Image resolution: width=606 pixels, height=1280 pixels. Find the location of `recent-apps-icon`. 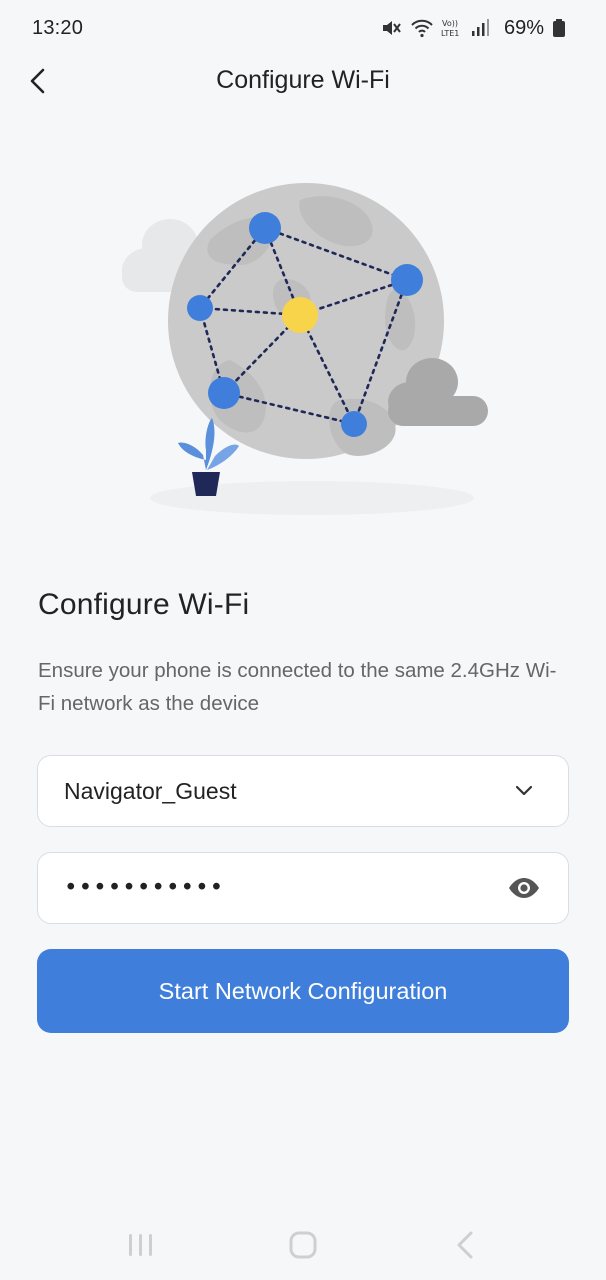

recent-apps-icon is located at coordinates (140, 1245).